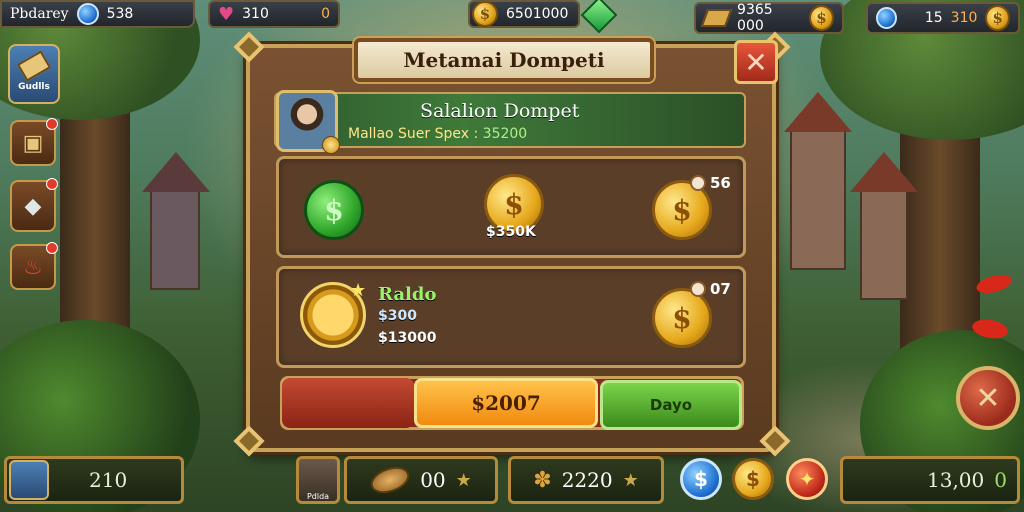 The image size is (1024, 512). I want to click on item-slot-2: ✽ 2220 ★, so click(586, 480).